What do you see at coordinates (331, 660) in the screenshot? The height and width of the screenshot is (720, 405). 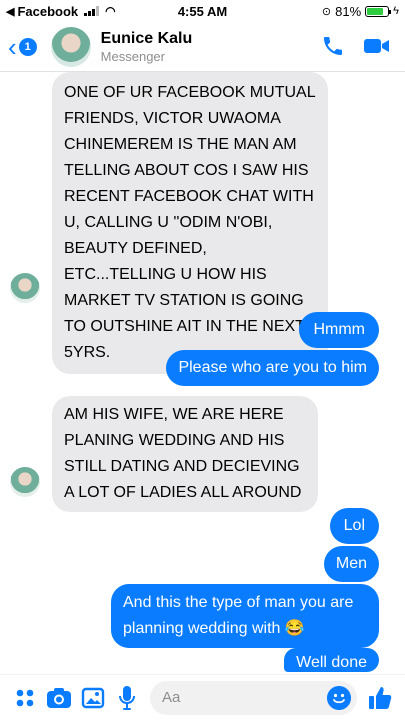 I see `message-outgoing: Well done` at bounding box center [331, 660].